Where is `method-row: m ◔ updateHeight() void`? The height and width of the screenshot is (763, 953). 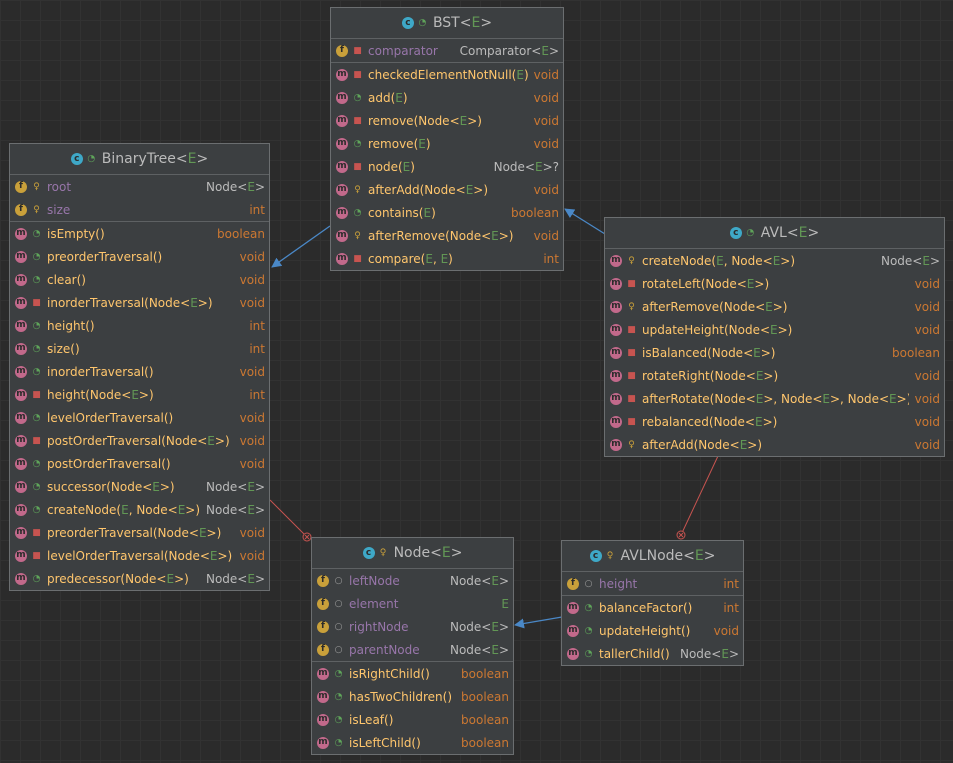
method-row: m ◔ updateHeight() void is located at coordinates (652, 630).